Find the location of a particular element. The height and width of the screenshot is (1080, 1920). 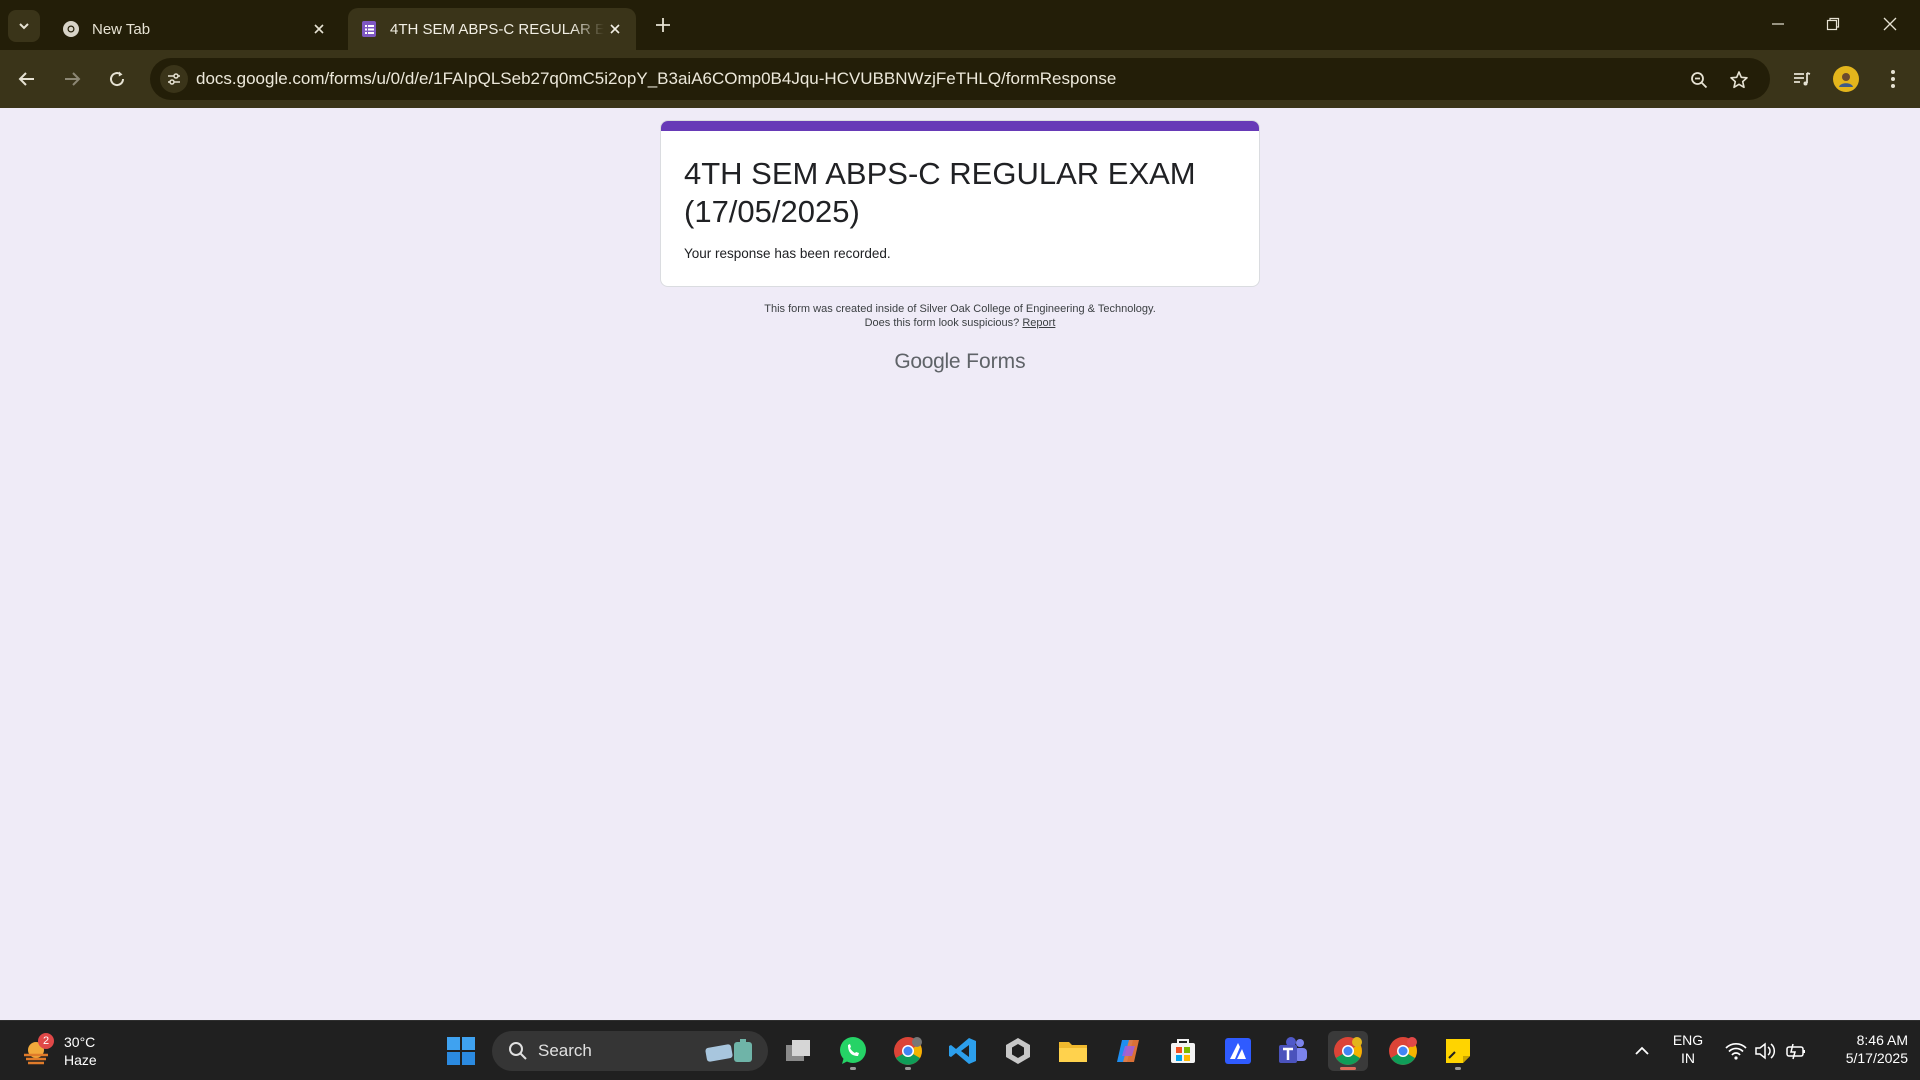

queue-music-icon is located at coordinates (1802, 79).